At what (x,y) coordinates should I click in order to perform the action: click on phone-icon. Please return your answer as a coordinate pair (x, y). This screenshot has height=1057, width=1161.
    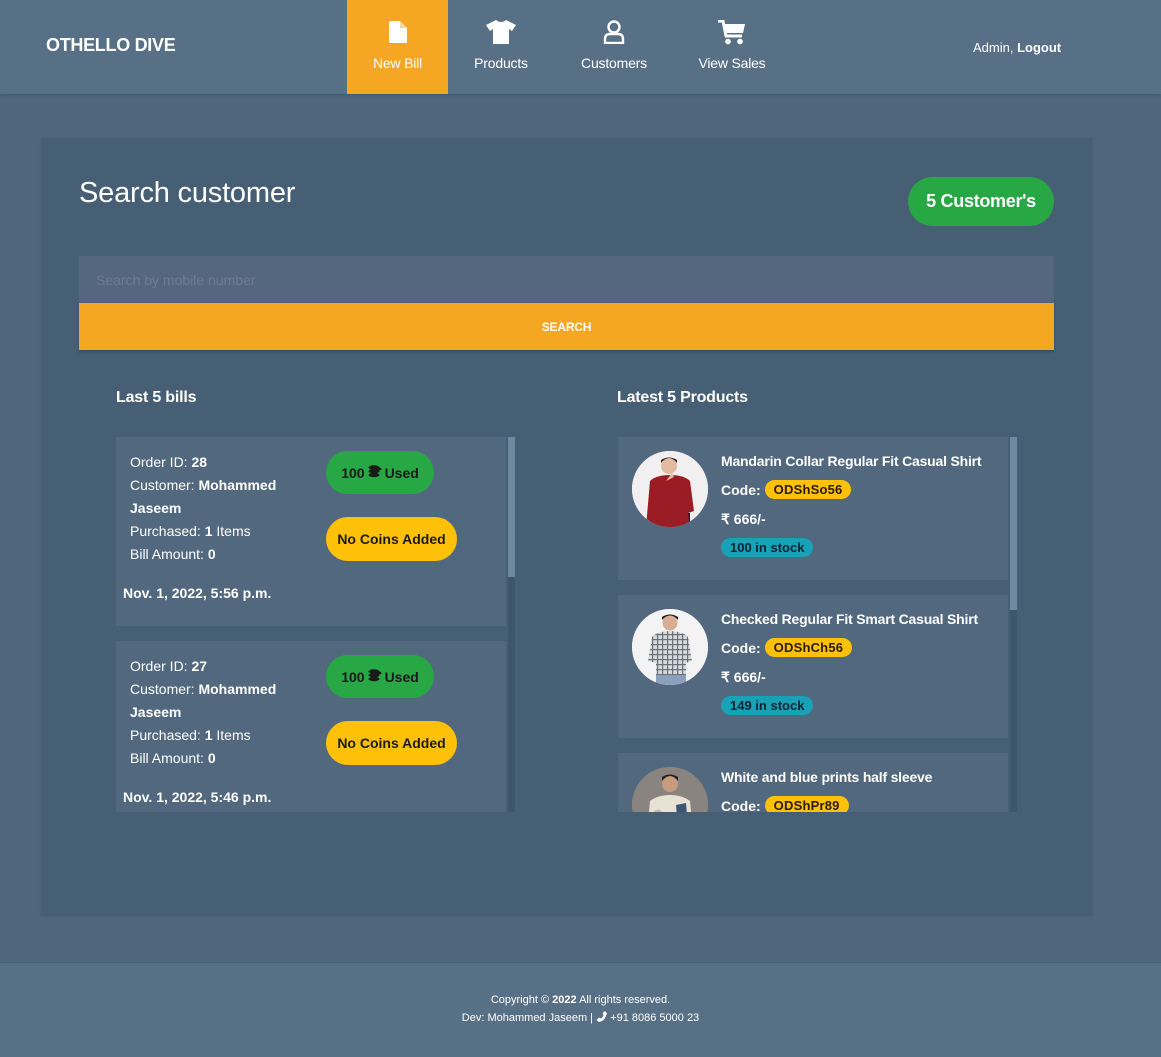
    Looking at the image, I should click on (603, 1017).